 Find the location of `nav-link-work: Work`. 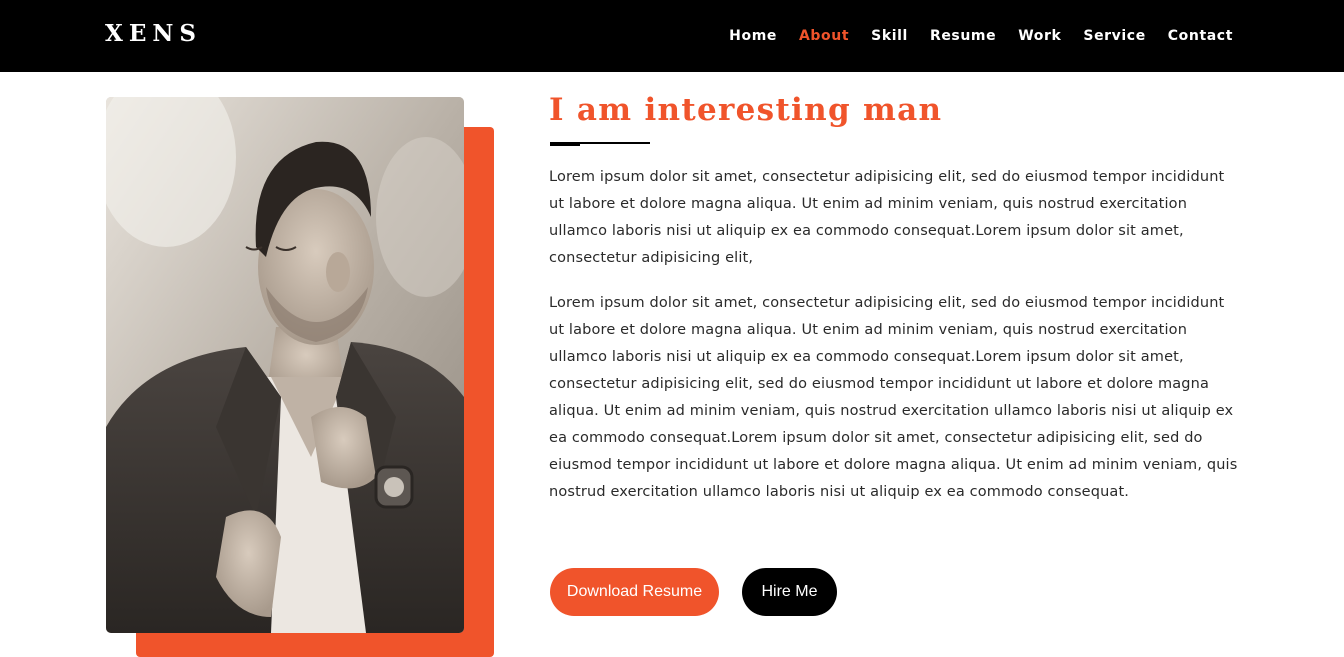

nav-link-work: Work is located at coordinates (1039, 36).